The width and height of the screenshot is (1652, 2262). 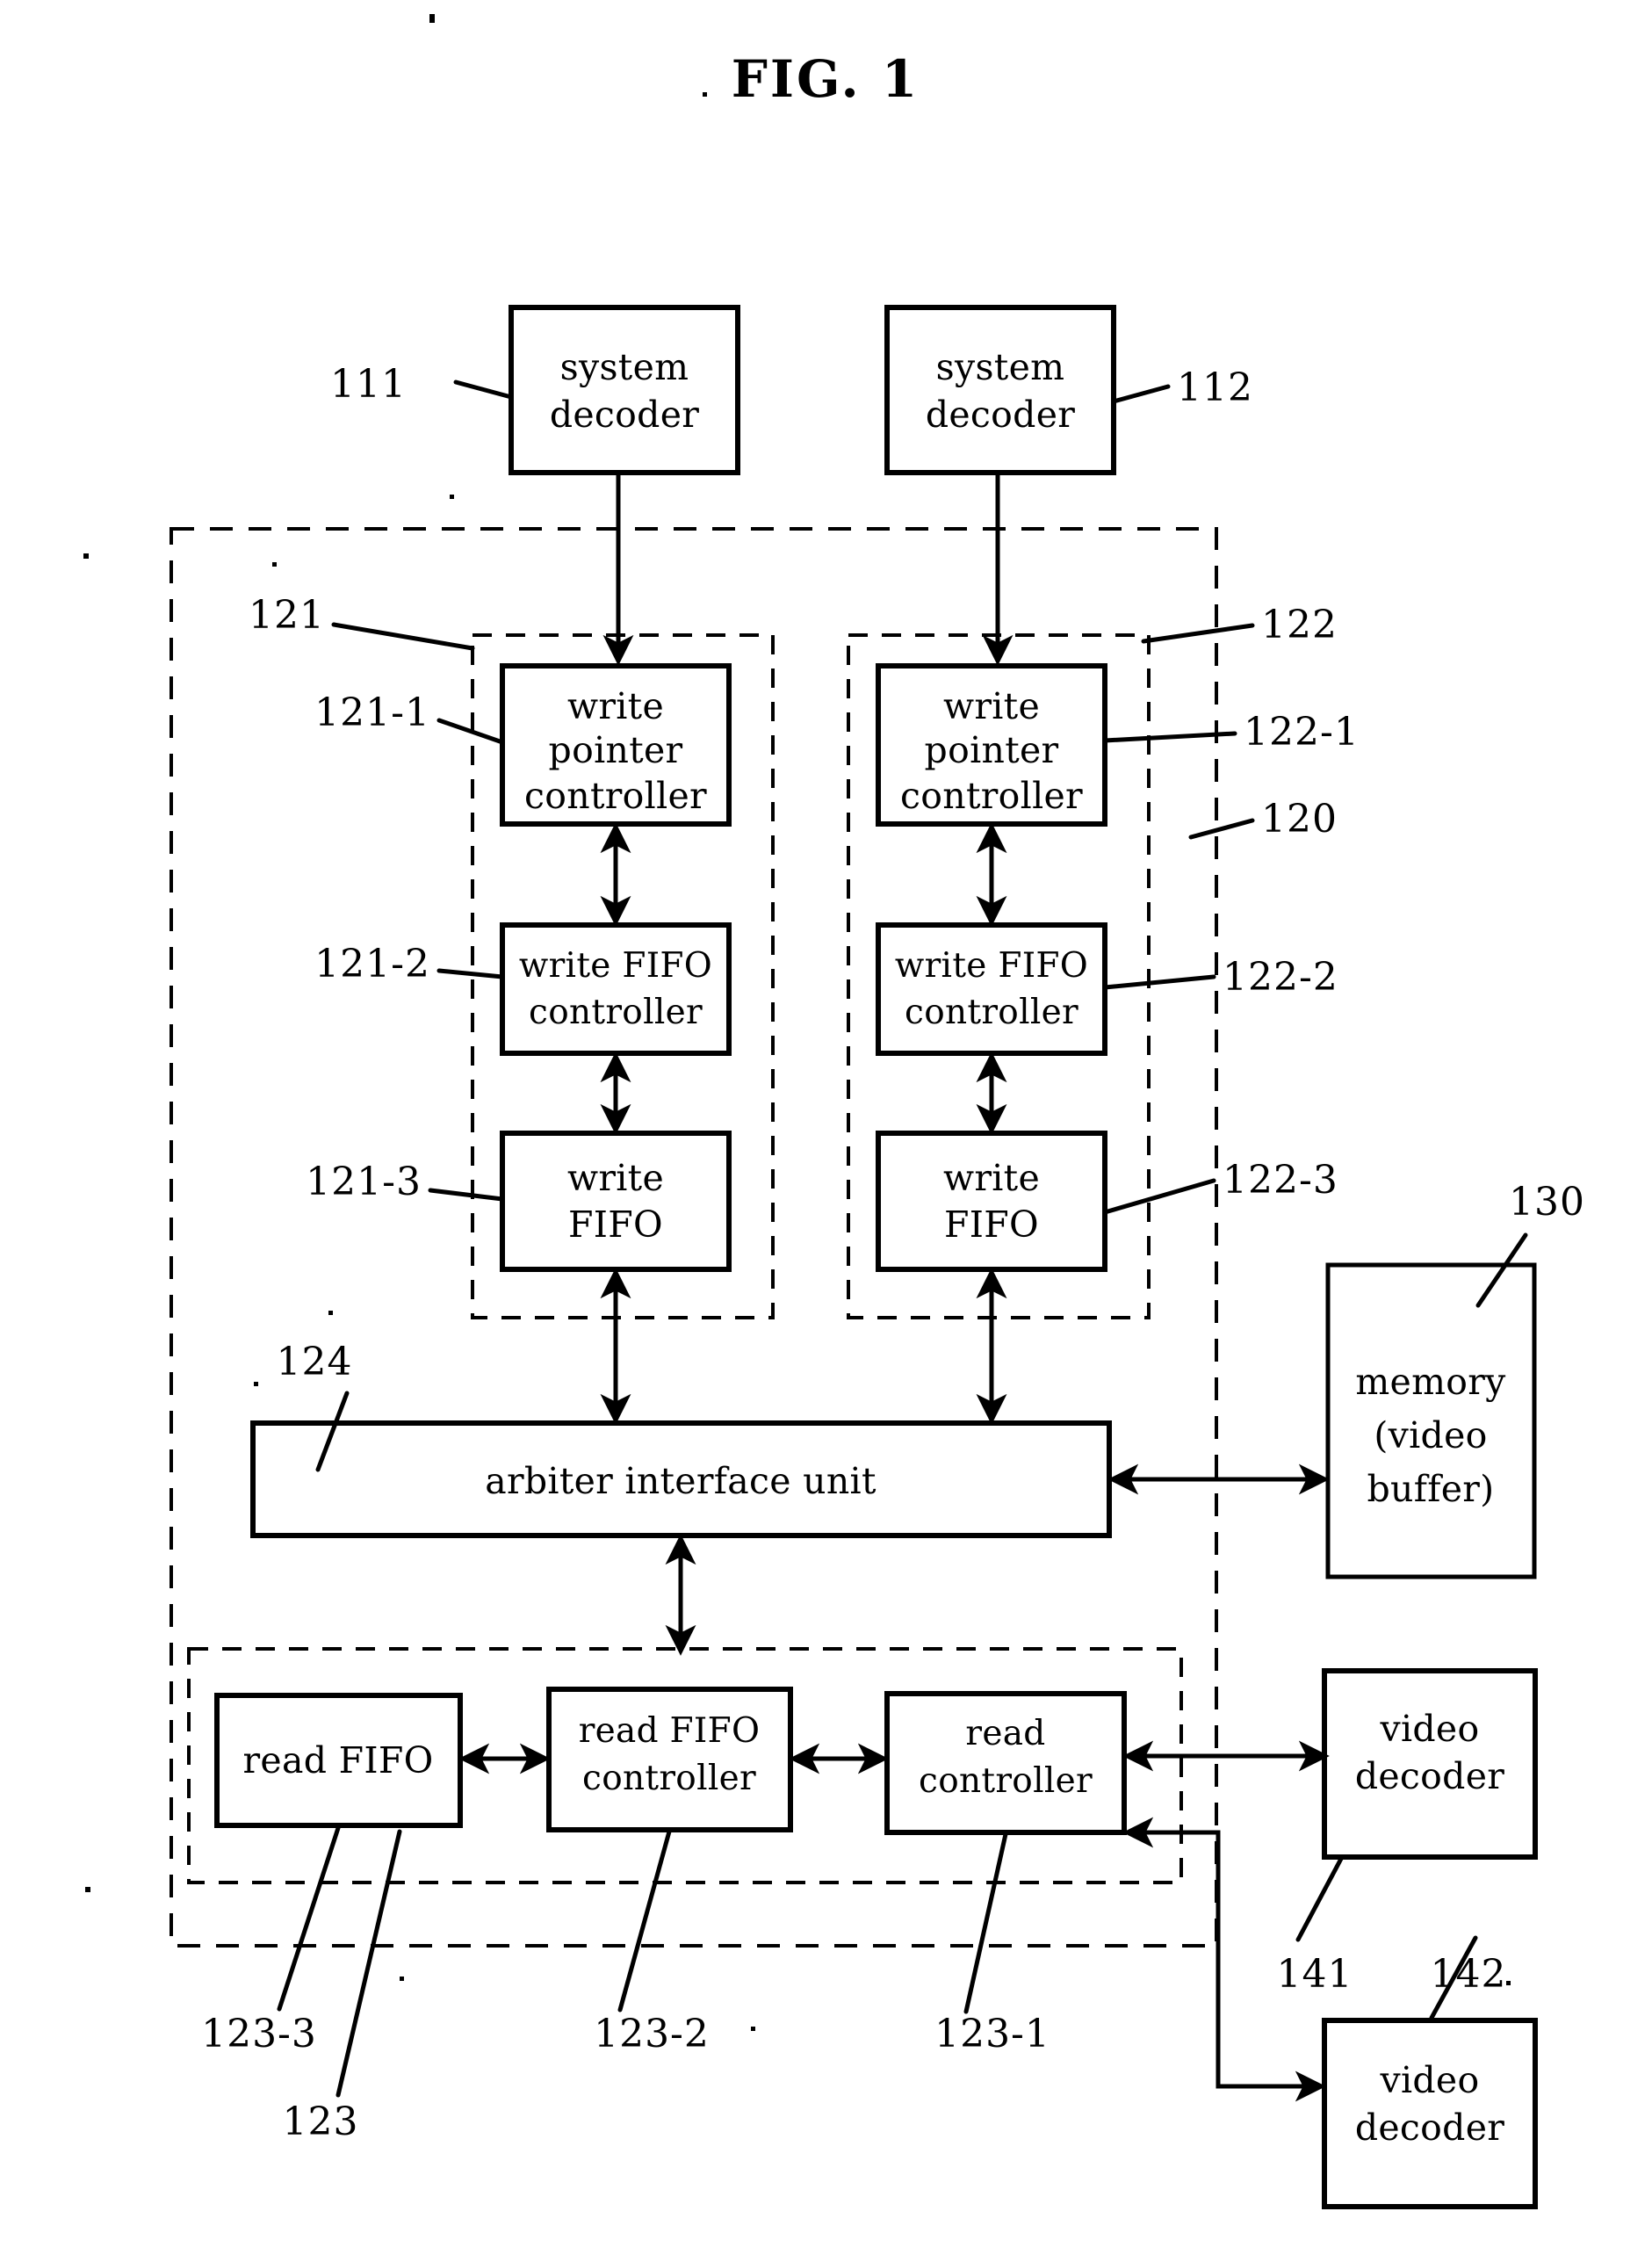 What do you see at coordinates (616, 750) in the screenshot?
I see `wpc1-label-line2: pointer` at bounding box center [616, 750].